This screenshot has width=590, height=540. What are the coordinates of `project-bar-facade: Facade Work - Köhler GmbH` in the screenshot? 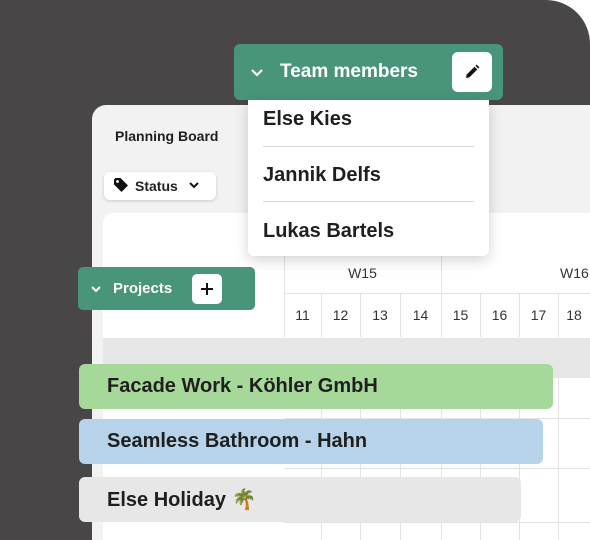 It's located at (316, 386).